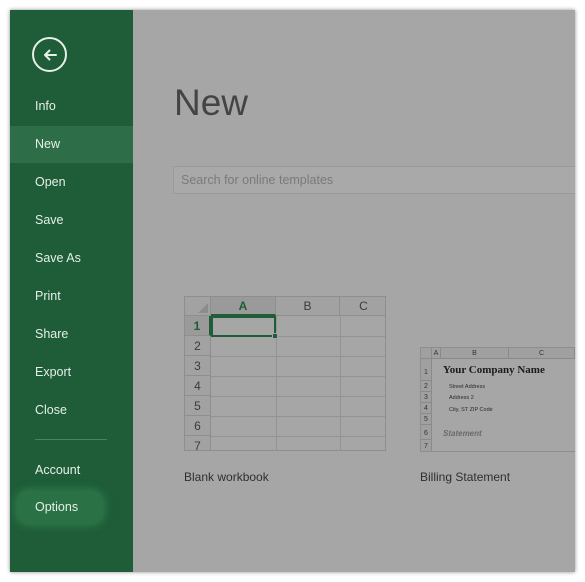 The height and width of the screenshot is (582, 585). Describe the element at coordinates (71, 296) in the screenshot. I see `nav-item-print: Print` at that location.